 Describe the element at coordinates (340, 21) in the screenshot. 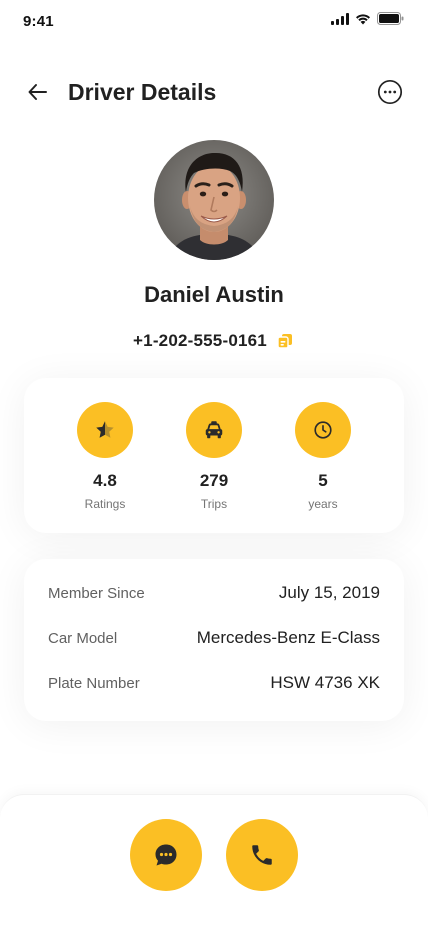

I see `signal-icon` at that location.